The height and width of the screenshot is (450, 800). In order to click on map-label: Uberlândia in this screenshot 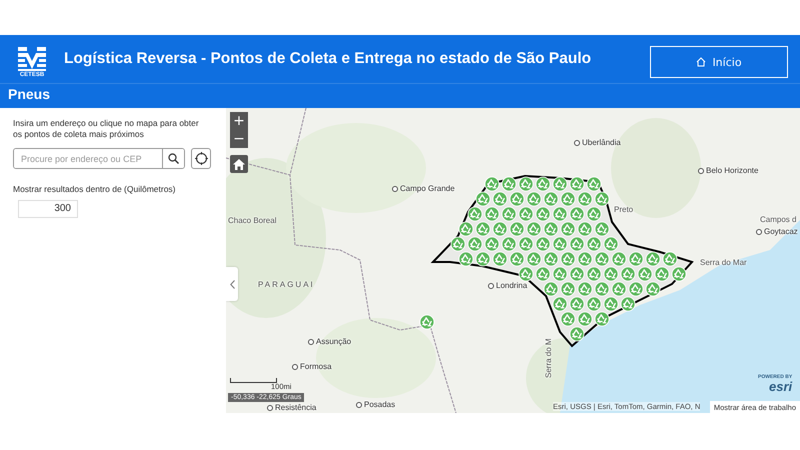, I will do `click(597, 143)`.